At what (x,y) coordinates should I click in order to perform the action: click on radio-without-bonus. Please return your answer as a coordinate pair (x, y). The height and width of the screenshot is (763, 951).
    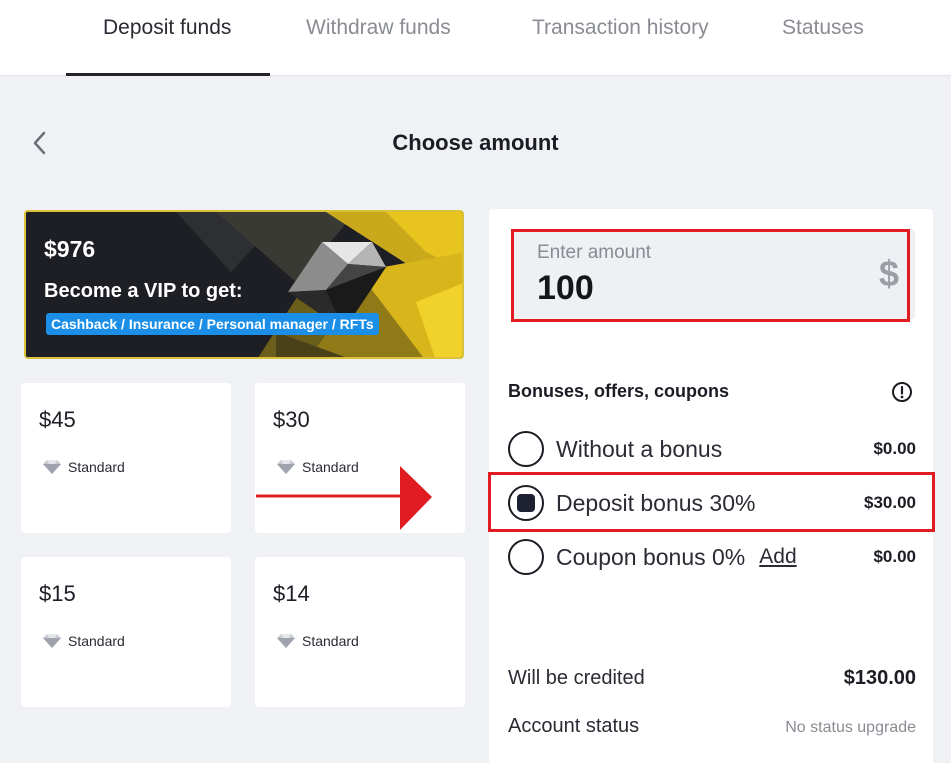
    Looking at the image, I should click on (526, 449).